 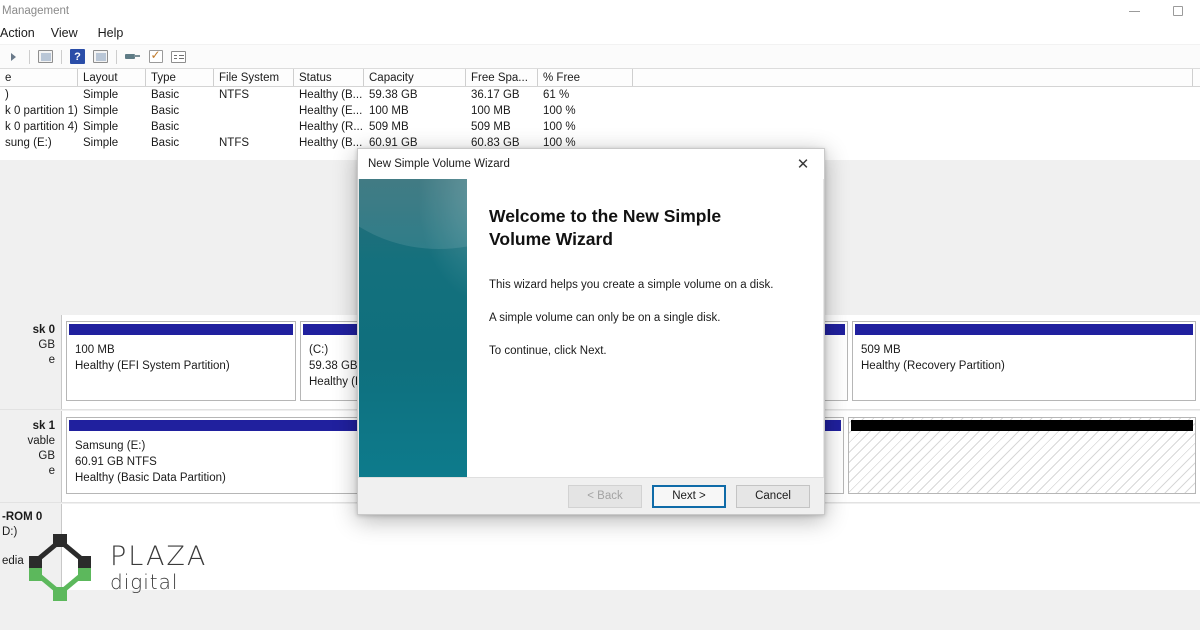 I want to click on cell-capacity: 59.38 GB, so click(x=393, y=95).